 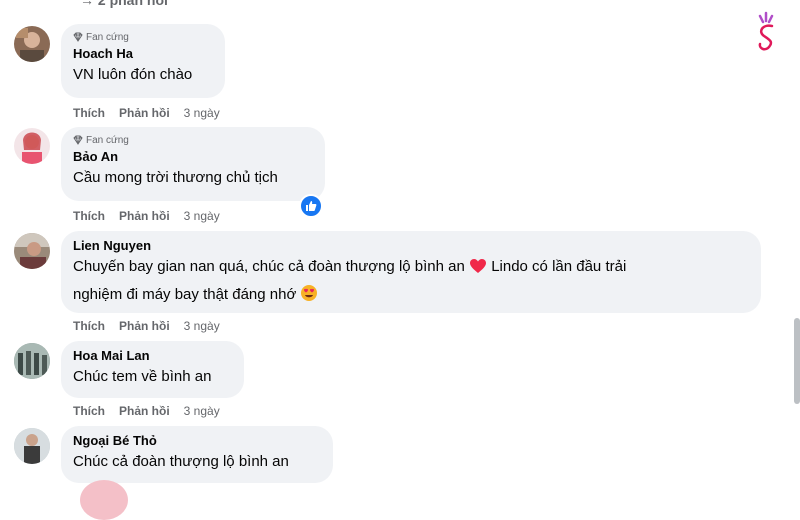 What do you see at coordinates (767, 33) in the screenshot?
I see `brand-logo-icon` at bounding box center [767, 33].